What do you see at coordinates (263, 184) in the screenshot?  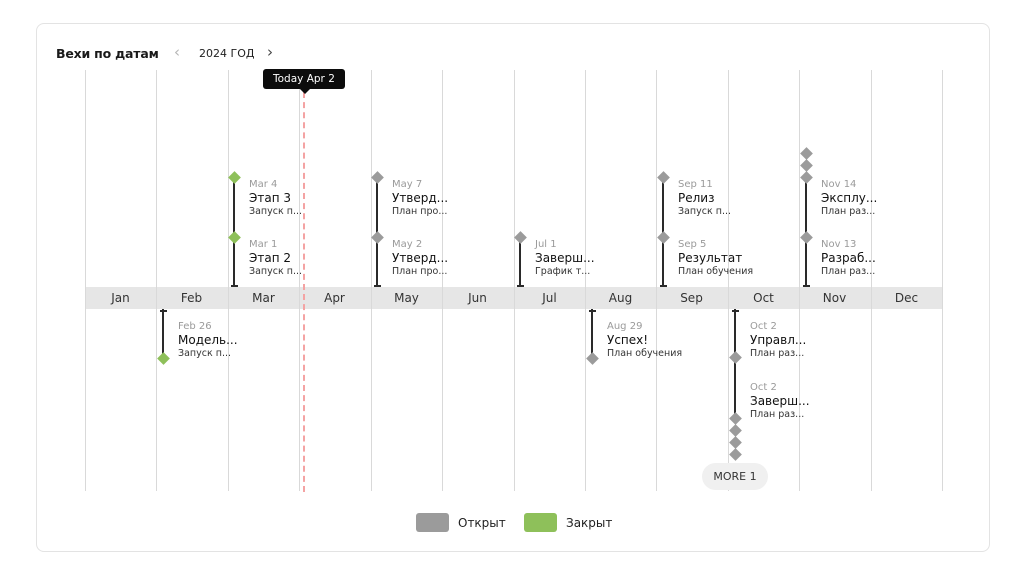 I see `milestone-date: Mar 4` at bounding box center [263, 184].